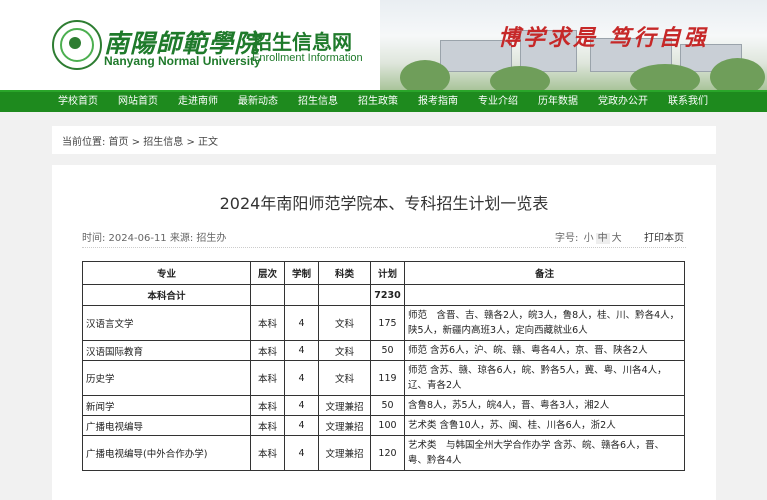 This screenshot has height=500, width=767. What do you see at coordinates (617, 238) in the screenshot?
I see `font-size-large-button: 大` at bounding box center [617, 238].